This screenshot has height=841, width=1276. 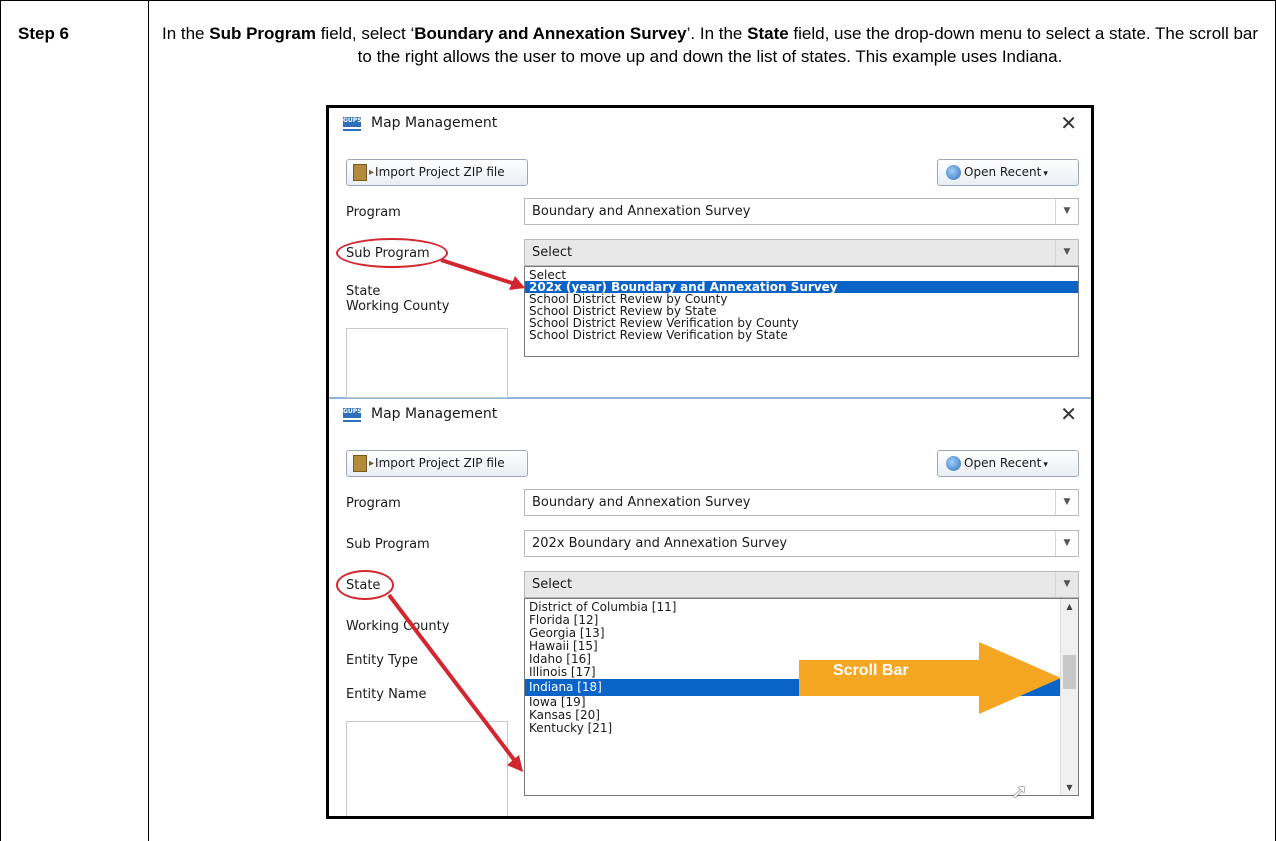 I want to click on table-border-top, so click(x=638, y=0).